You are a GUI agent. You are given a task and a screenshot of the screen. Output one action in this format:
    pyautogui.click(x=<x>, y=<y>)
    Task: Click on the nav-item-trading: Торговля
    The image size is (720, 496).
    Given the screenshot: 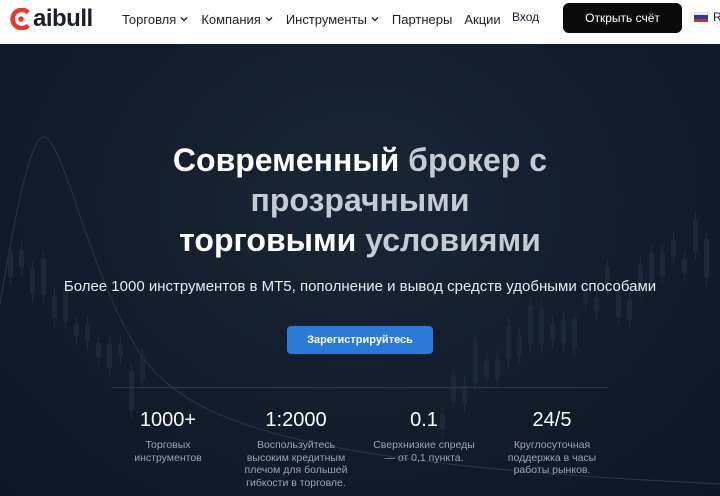 What is the action you would take?
    pyautogui.click(x=155, y=19)
    